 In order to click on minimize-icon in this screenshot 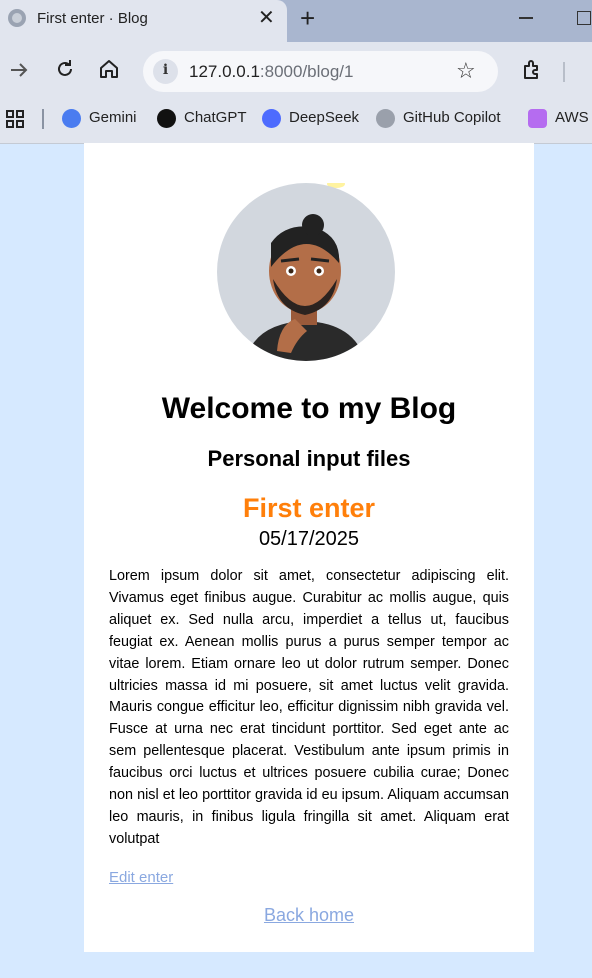, I will do `click(526, 18)`.